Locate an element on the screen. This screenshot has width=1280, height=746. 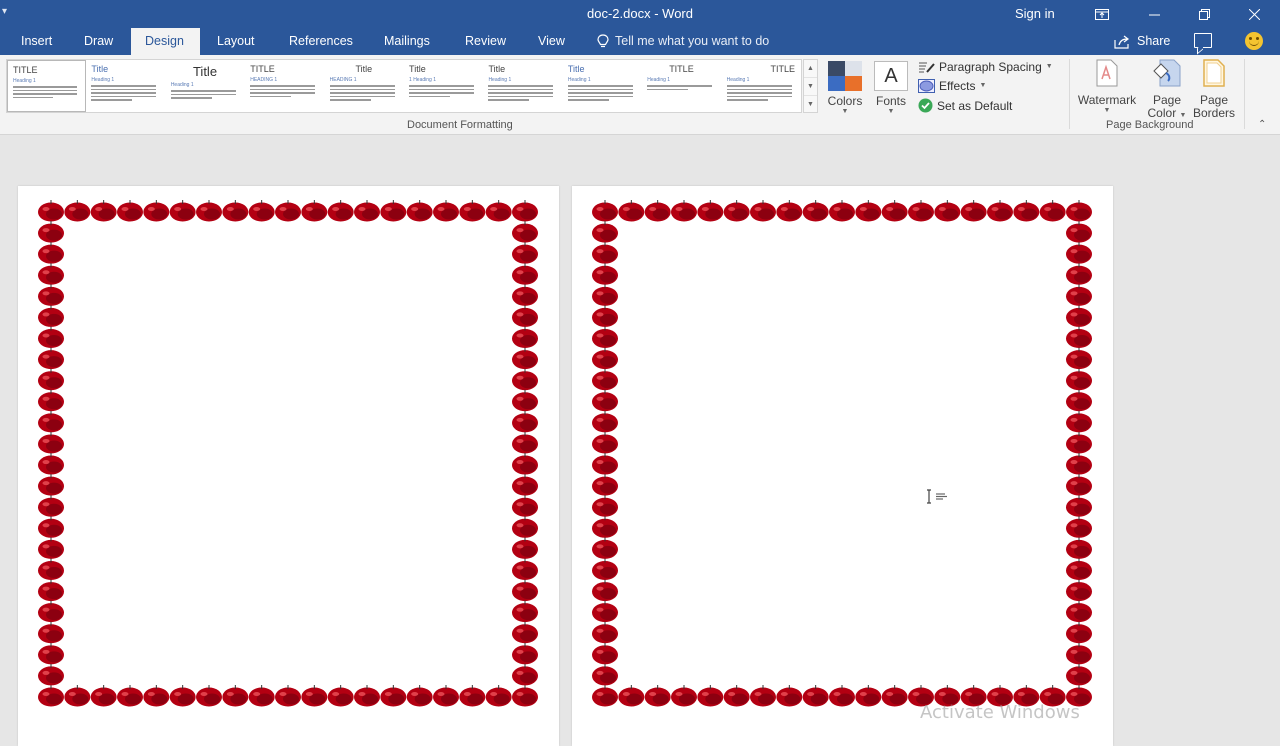
swatch is located at coordinates (836, 68).